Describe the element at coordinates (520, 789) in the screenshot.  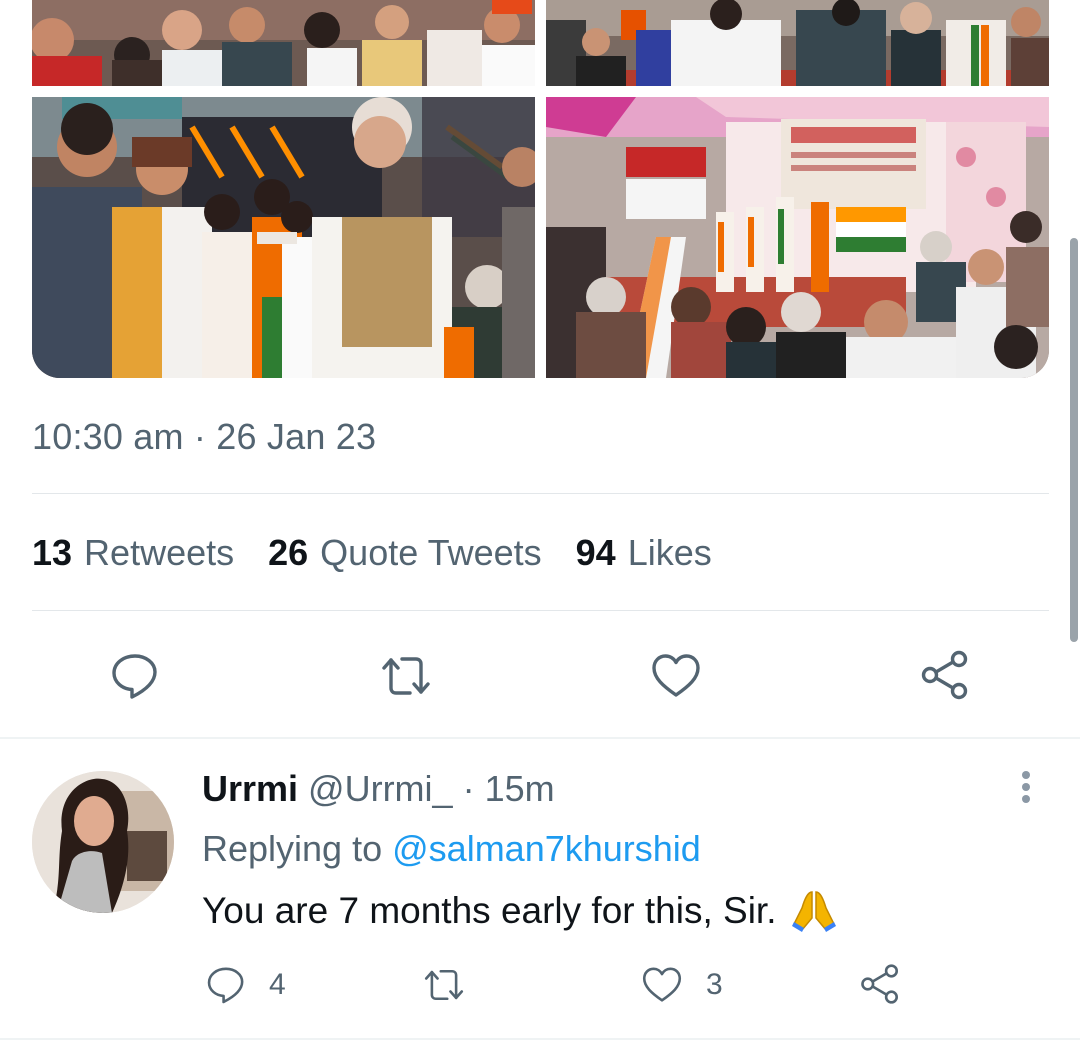
I see `reply-time: 15m` at that location.